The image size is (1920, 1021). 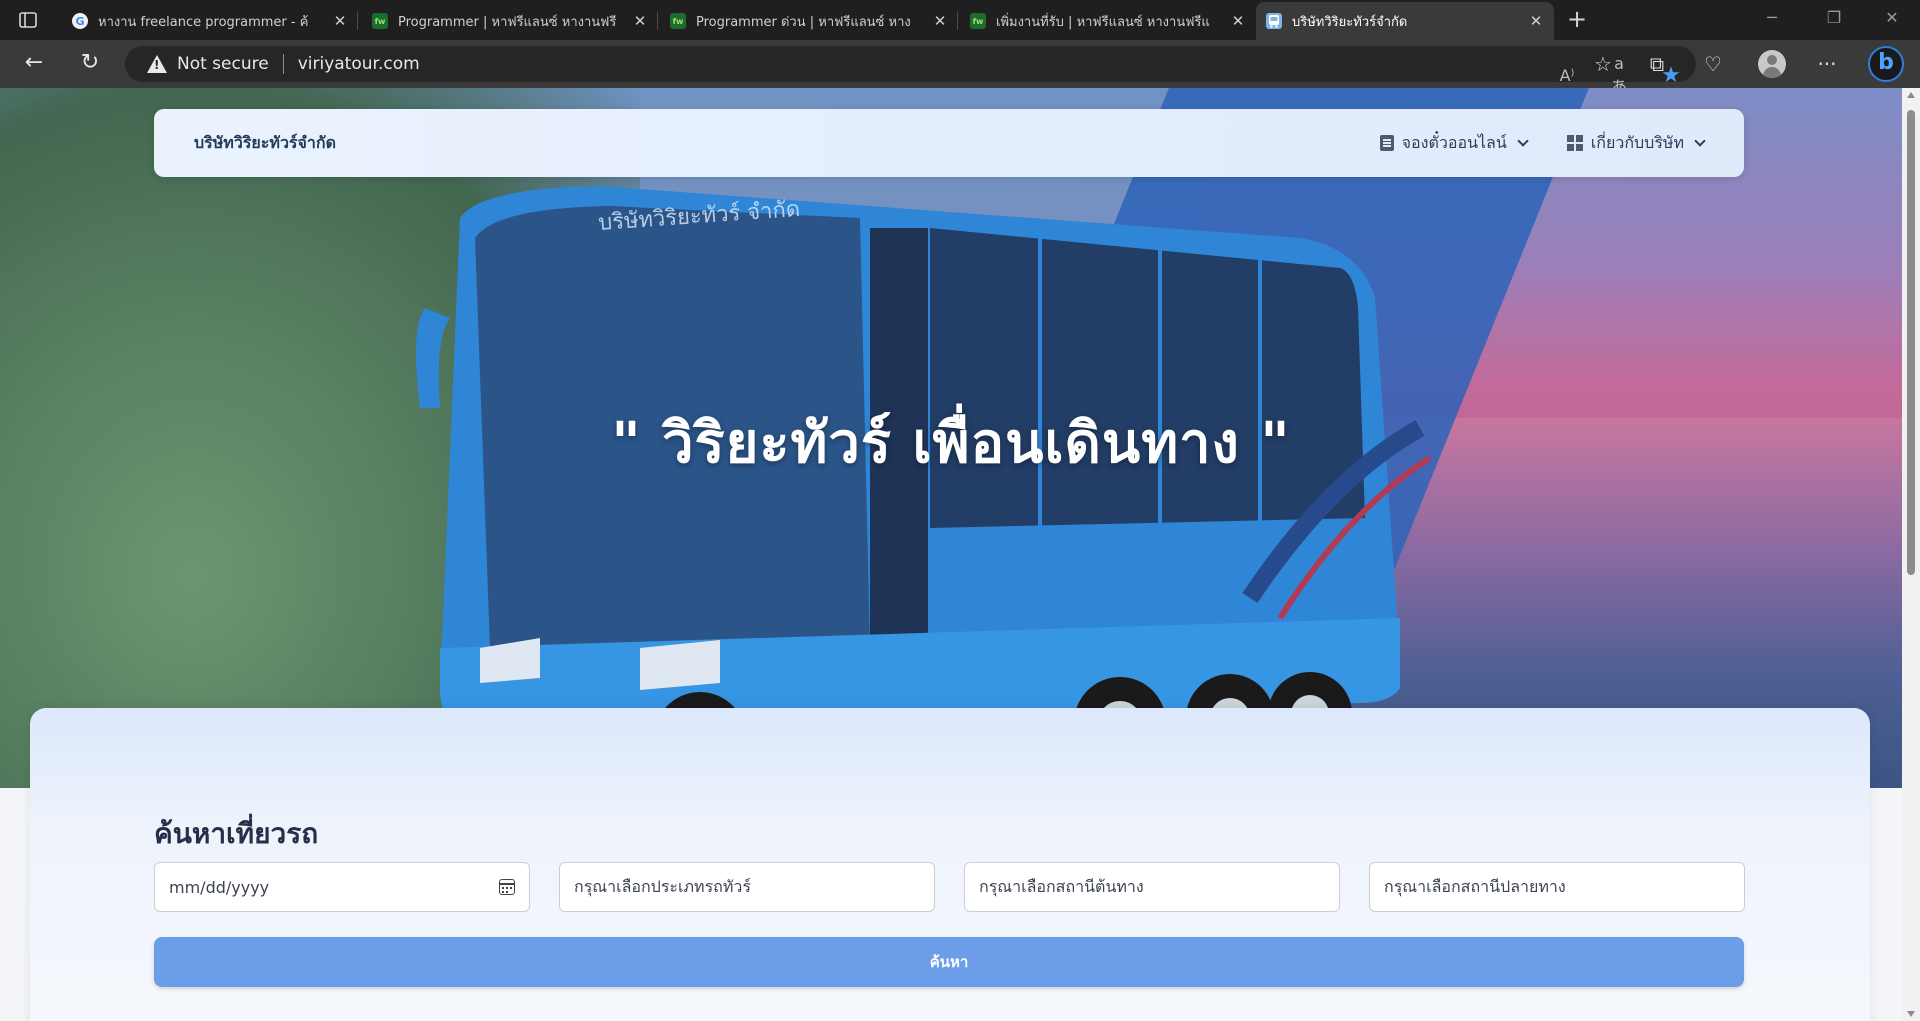 I want to click on hero-slogan: " วิริยะทัวร์ เพื่อนเดินทาง ", so click(x=951, y=443).